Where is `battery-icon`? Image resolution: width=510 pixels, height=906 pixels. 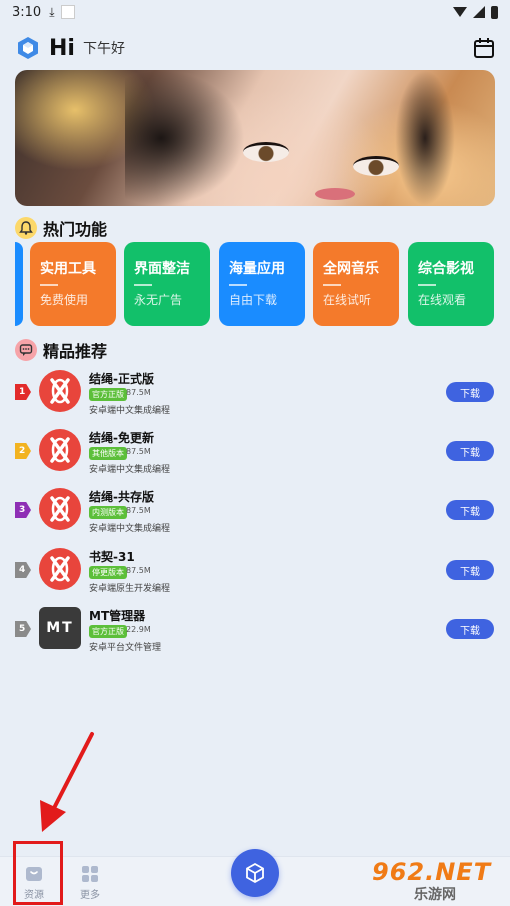
battery-icon is located at coordinates (494, 12).